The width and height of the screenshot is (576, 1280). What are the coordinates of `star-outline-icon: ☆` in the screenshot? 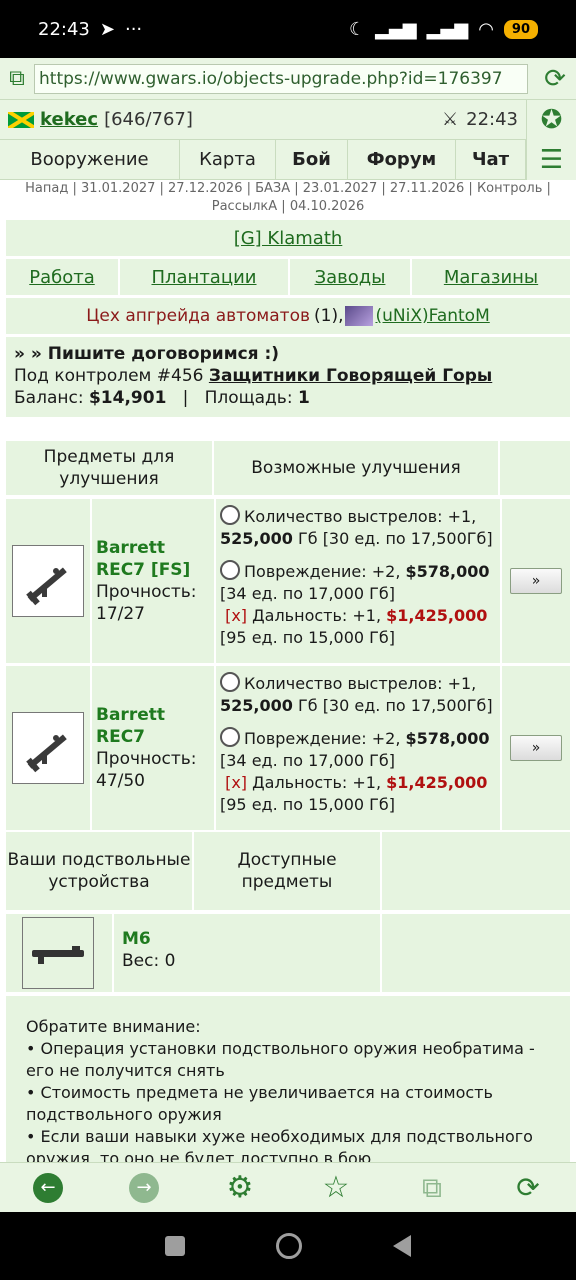 It's located at (336, 1187).